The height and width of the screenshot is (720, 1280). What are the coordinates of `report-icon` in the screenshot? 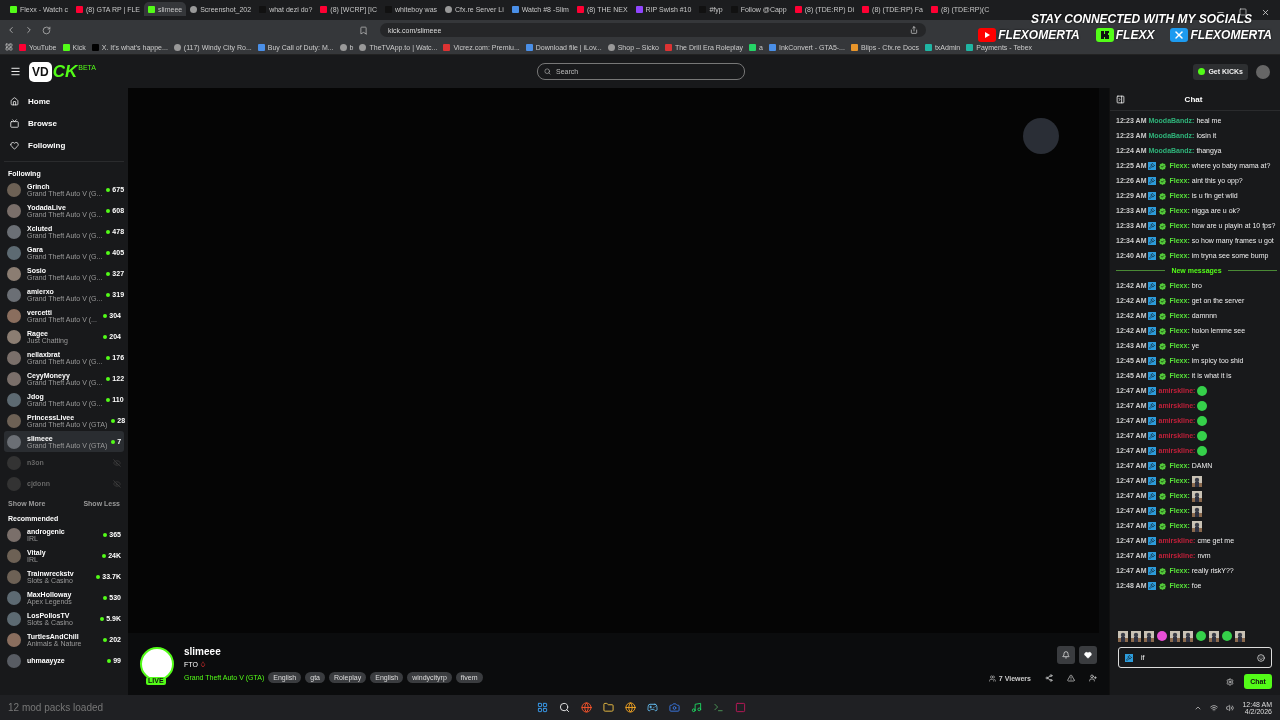 It's located at (1071, 678).